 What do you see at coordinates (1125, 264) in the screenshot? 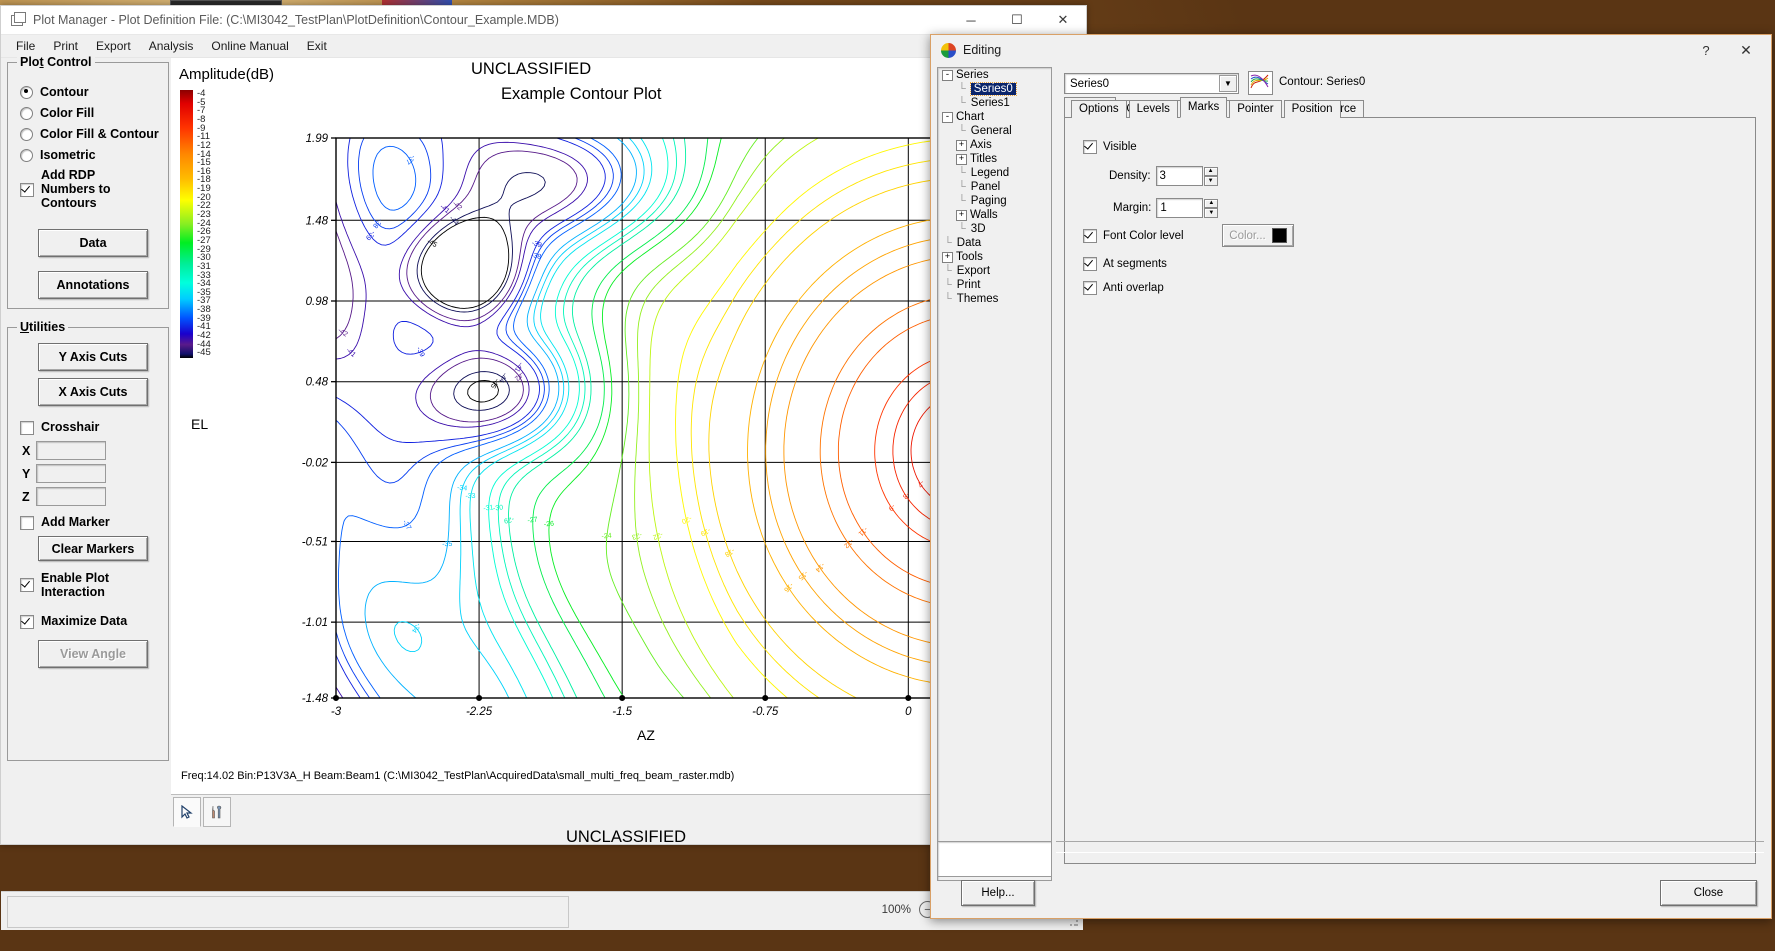
I see `checkbox-at-segments: At segments` at bounding box center [1125, 264].